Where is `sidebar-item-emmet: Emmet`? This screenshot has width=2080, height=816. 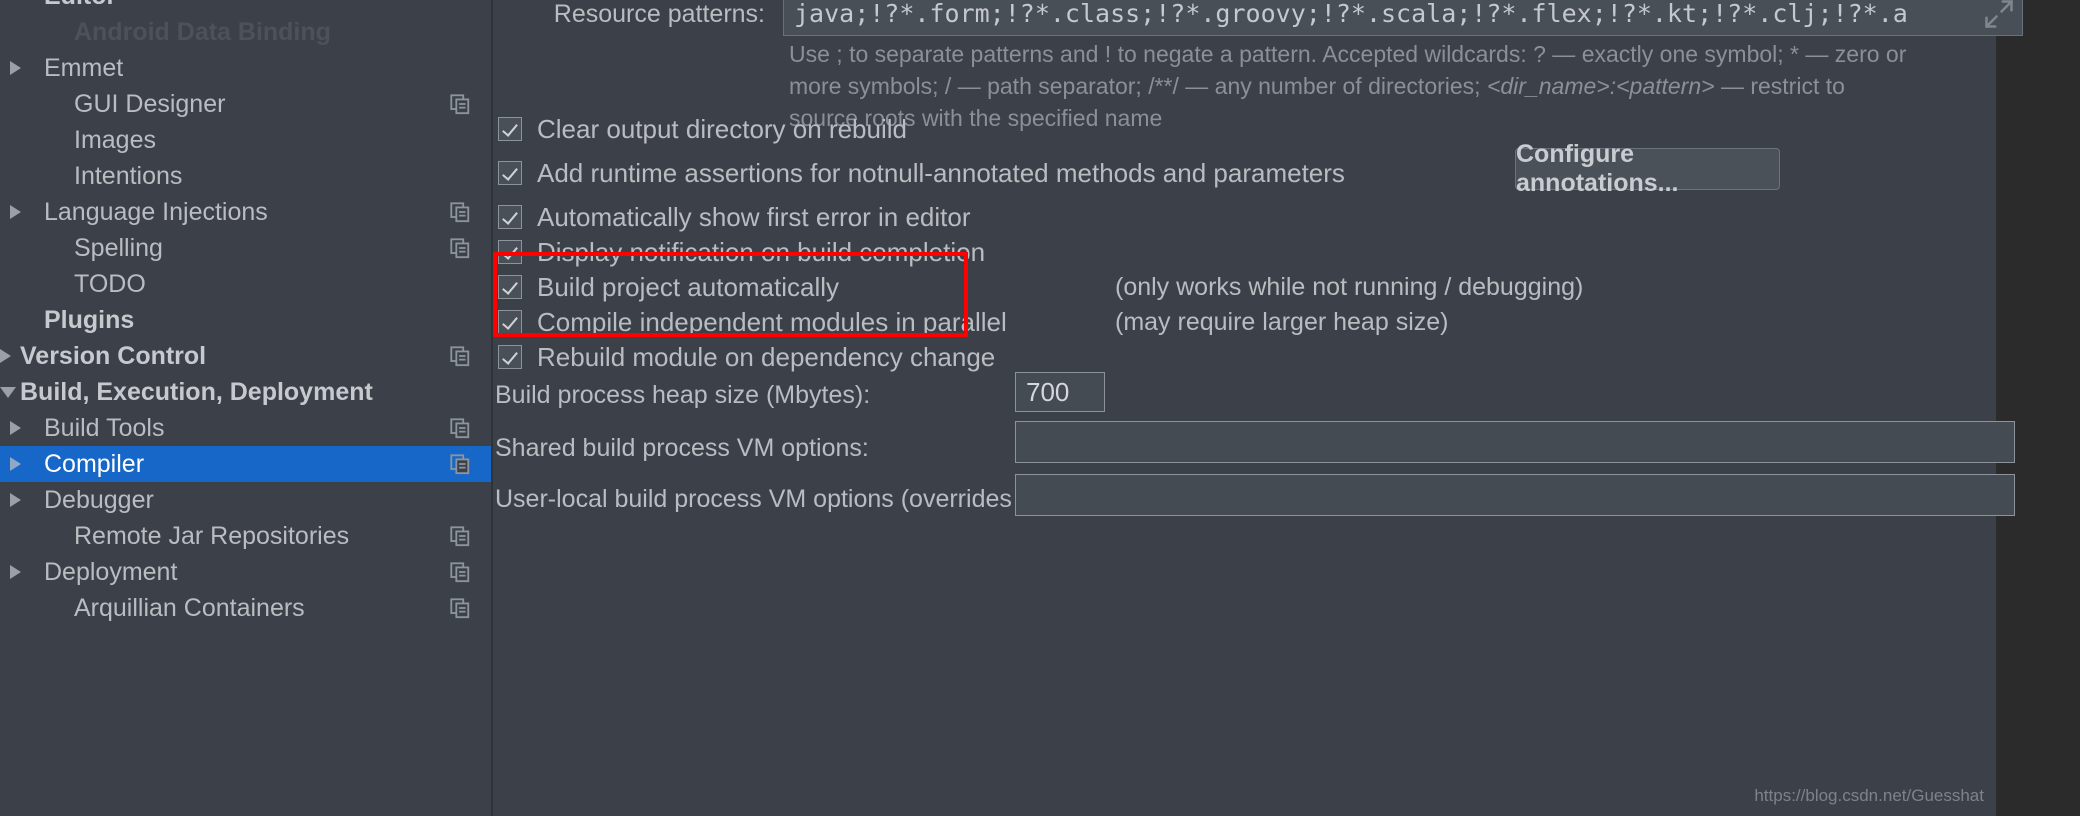
sidebar-item-emmet: Emmet is located at coordinates (245, 68).